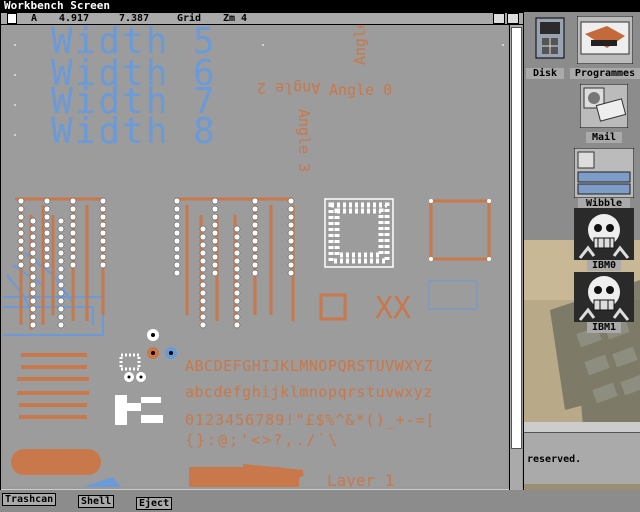  What do you see at coordinates (235, 18) in the screenshot?
I see `zoom-level: Zm 4` at bounding box center [235, 18].